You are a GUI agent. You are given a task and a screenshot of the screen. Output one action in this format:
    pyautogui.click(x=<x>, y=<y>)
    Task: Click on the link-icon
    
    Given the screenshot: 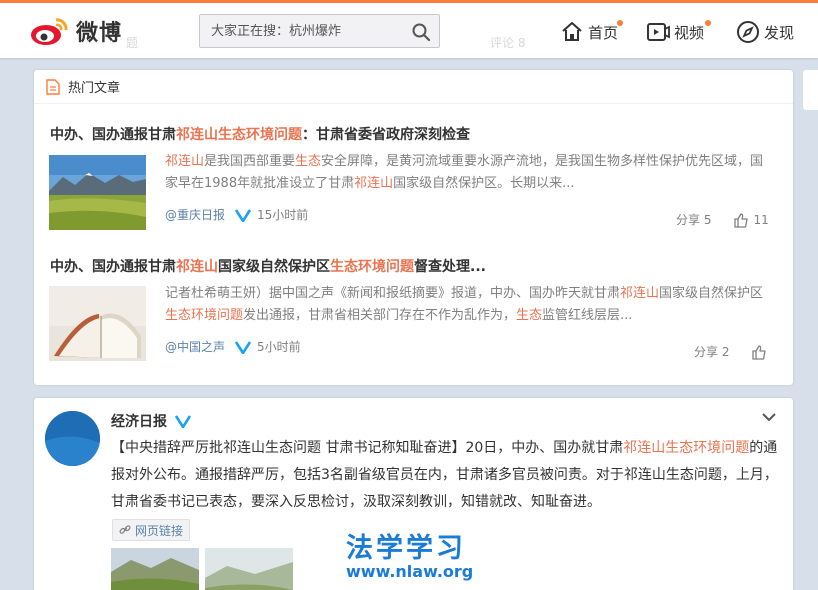 What is the action you would take?
    pyautogui.click(x=125, y=529)
    